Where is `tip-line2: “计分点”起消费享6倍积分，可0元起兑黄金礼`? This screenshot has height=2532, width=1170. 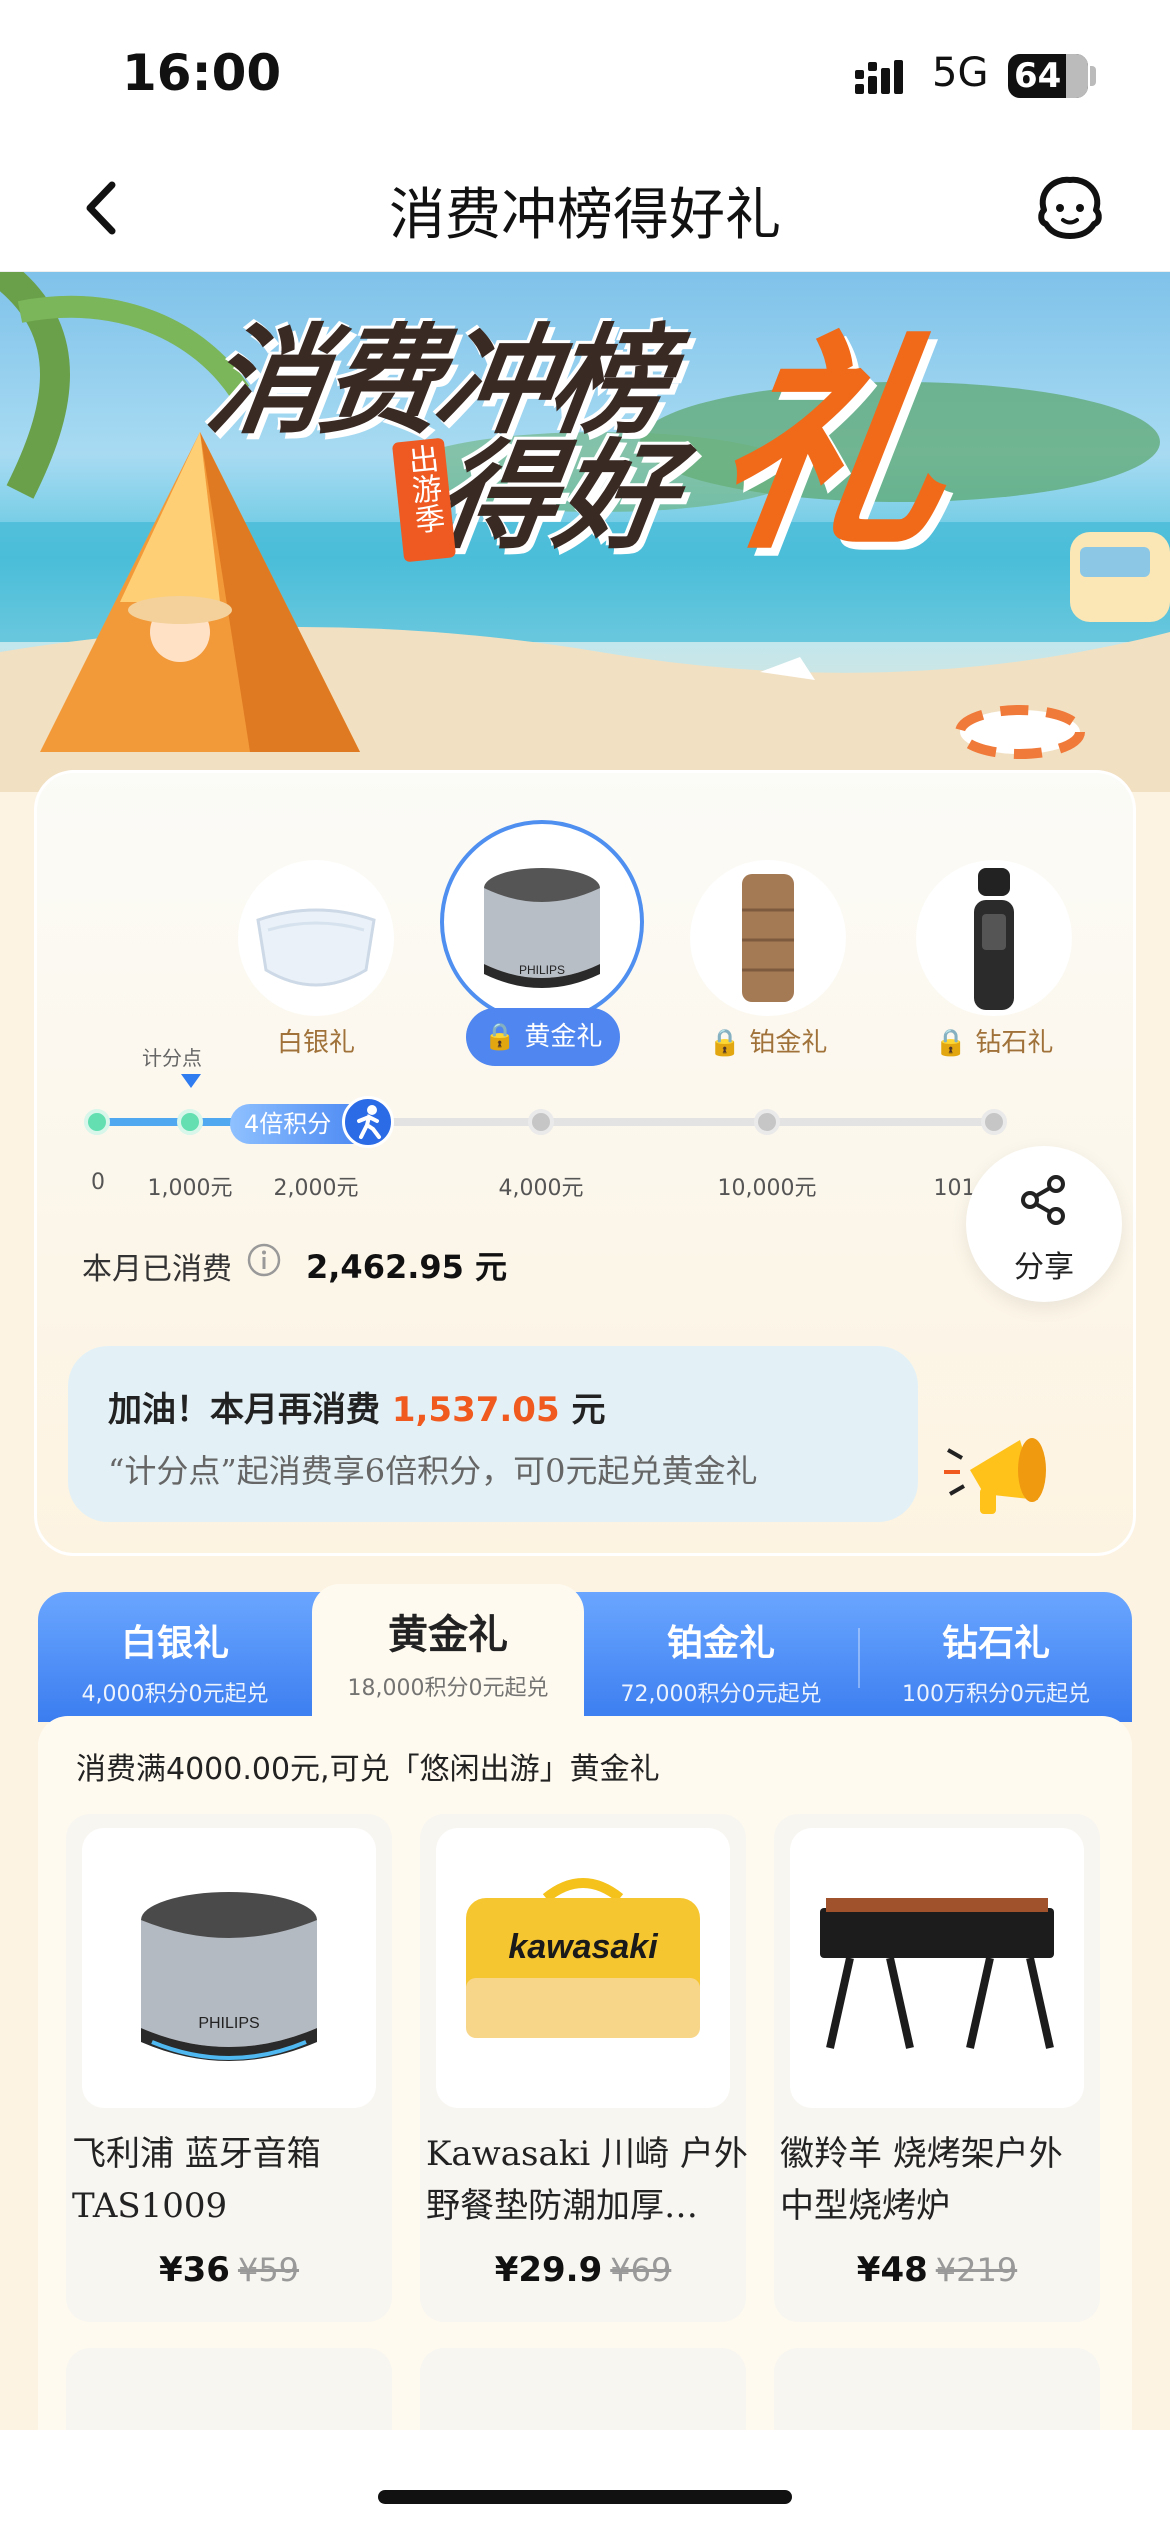 tip-line2: “计分点”起消费享6倍积分，可0元起兑黄金礼 is located at coordinates (433, 1471).